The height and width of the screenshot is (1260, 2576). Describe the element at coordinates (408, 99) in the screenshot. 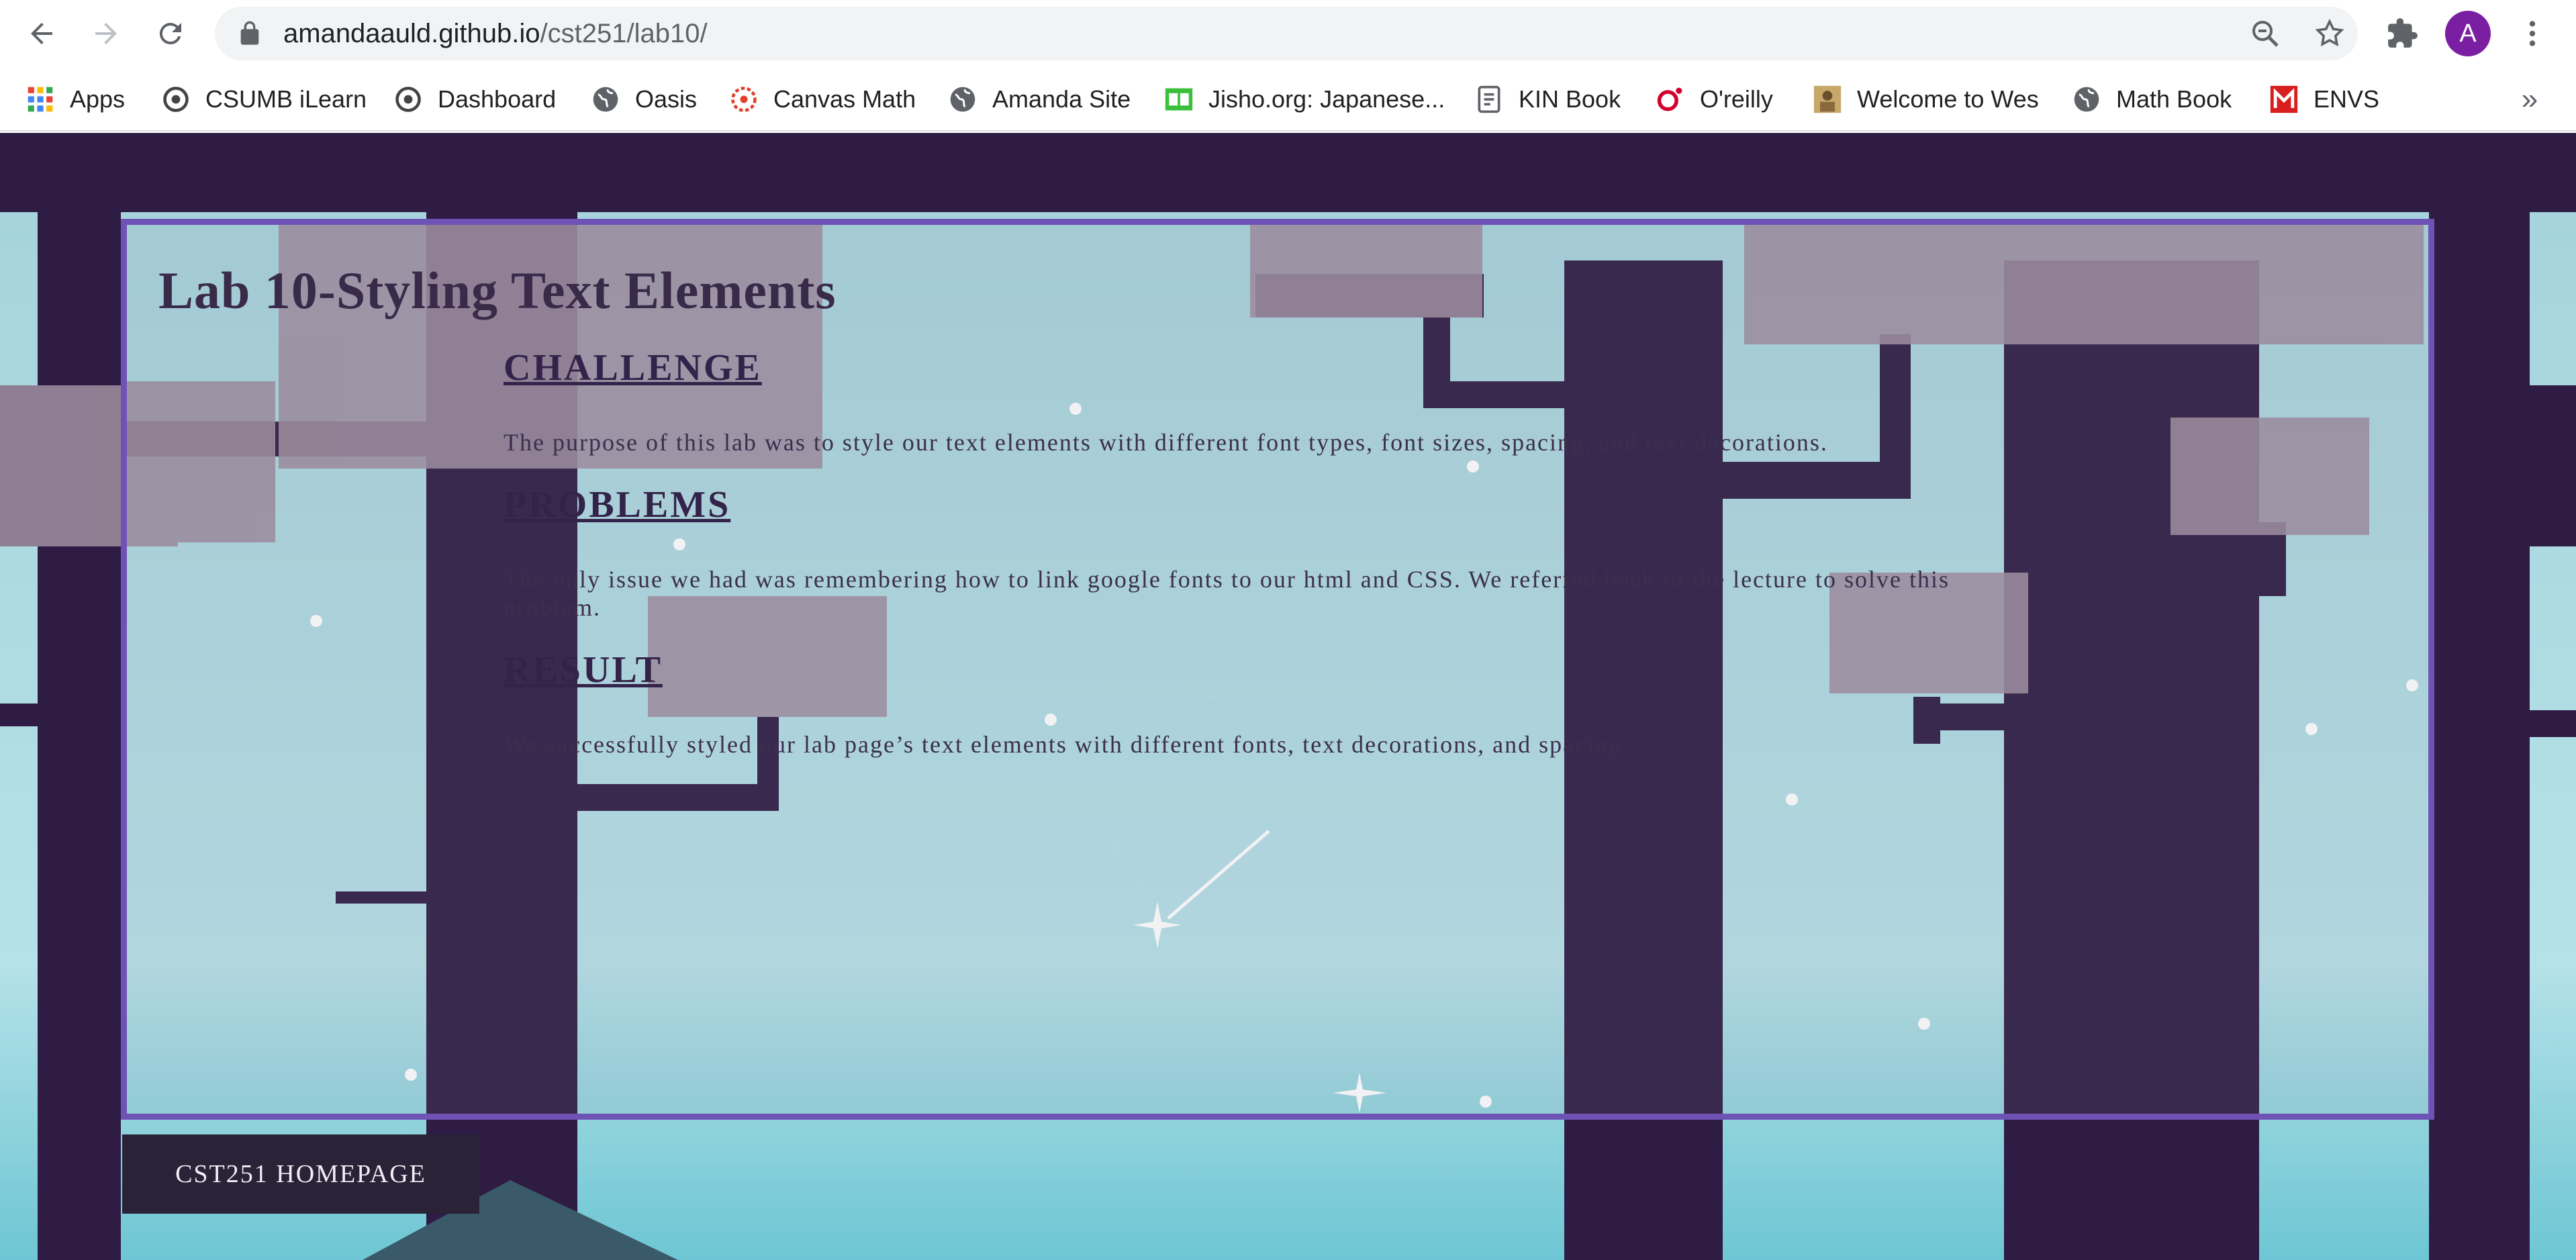

I see `dashboard-icon` at that location.